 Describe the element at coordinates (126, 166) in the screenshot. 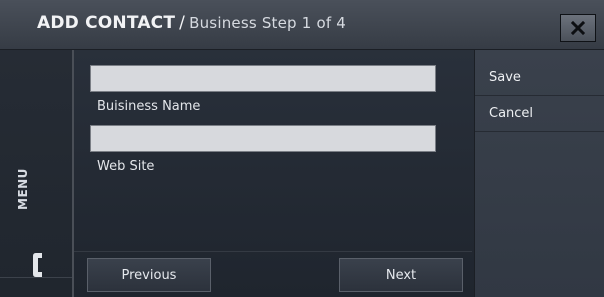

I see `website-label: Web Site` at that location.